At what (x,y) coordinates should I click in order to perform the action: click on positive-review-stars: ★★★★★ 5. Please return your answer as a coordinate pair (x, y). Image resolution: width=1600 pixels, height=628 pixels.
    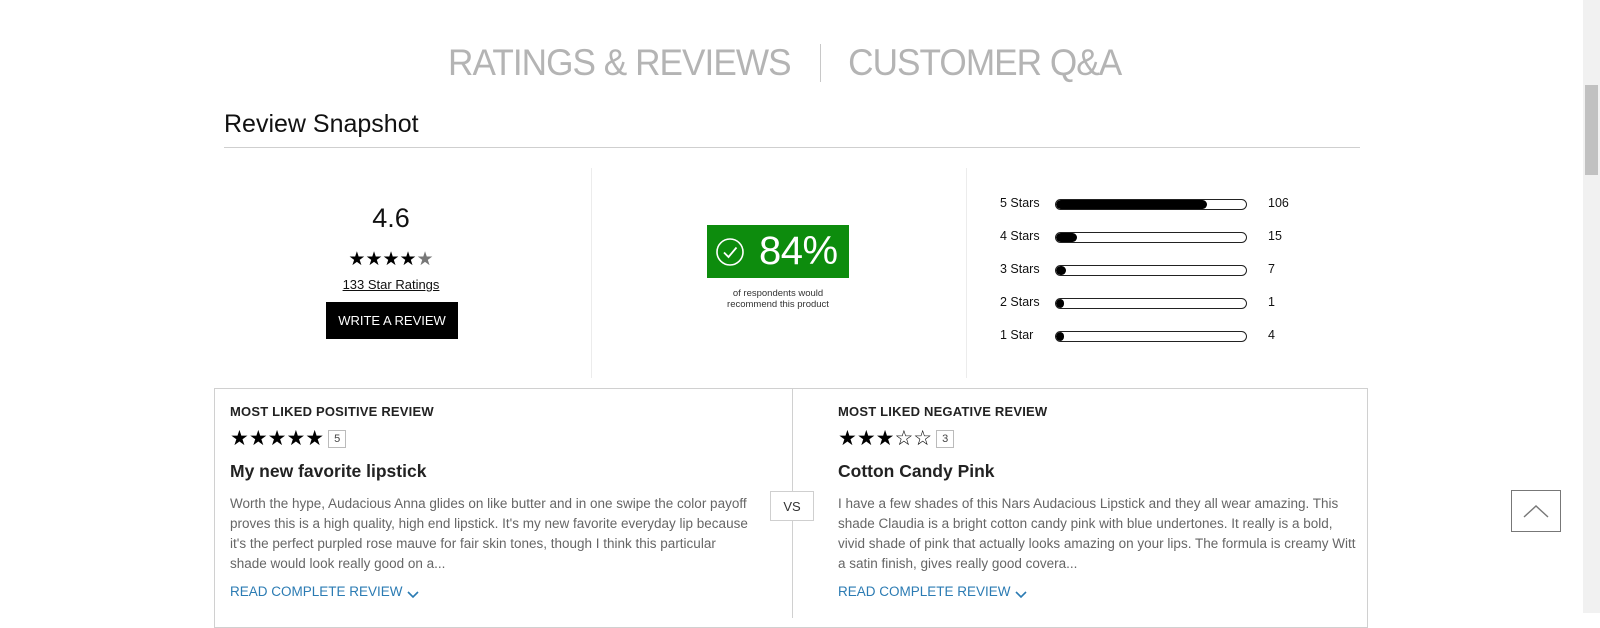
    Looking at the image, I should click on (490, 439).